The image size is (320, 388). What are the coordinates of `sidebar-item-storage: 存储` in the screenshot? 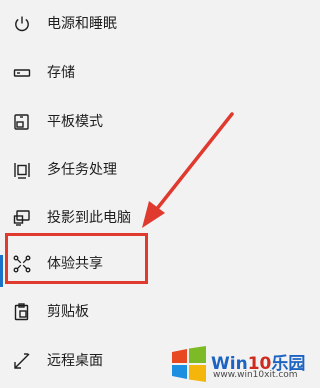 It's located at (156, 73).